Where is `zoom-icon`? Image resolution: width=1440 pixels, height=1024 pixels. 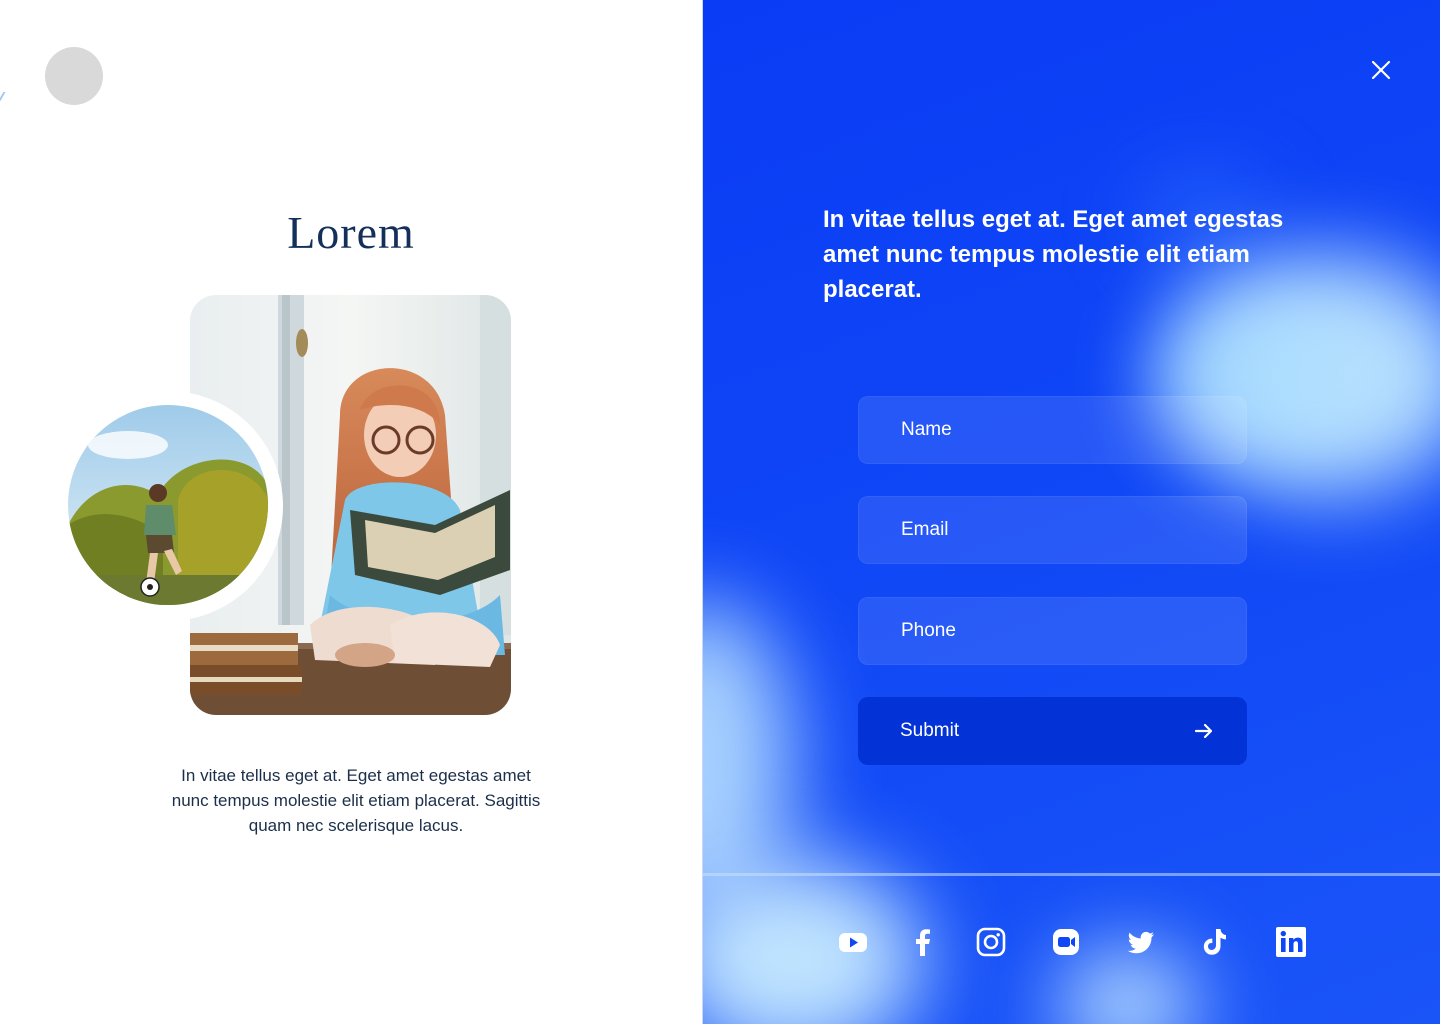 zoom-icon is located at coordinates (1066, 942).